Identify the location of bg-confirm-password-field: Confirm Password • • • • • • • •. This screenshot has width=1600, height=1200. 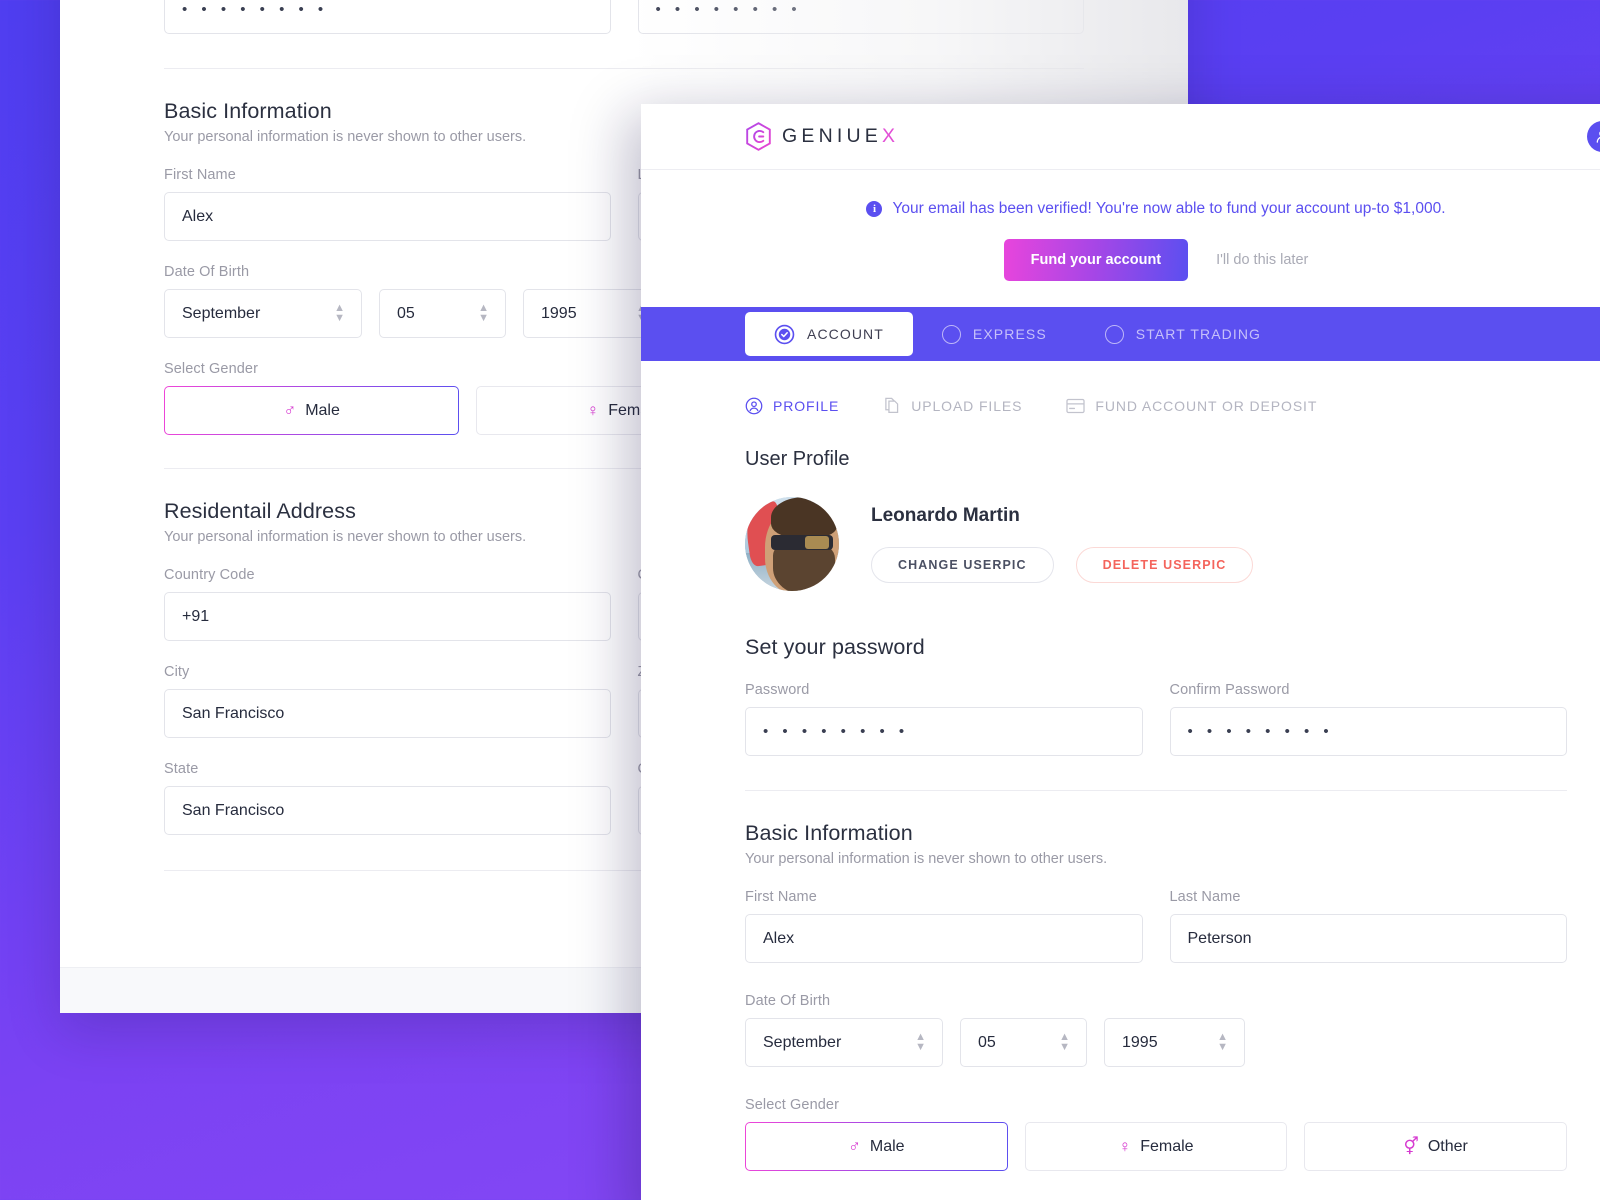
(860, 17).